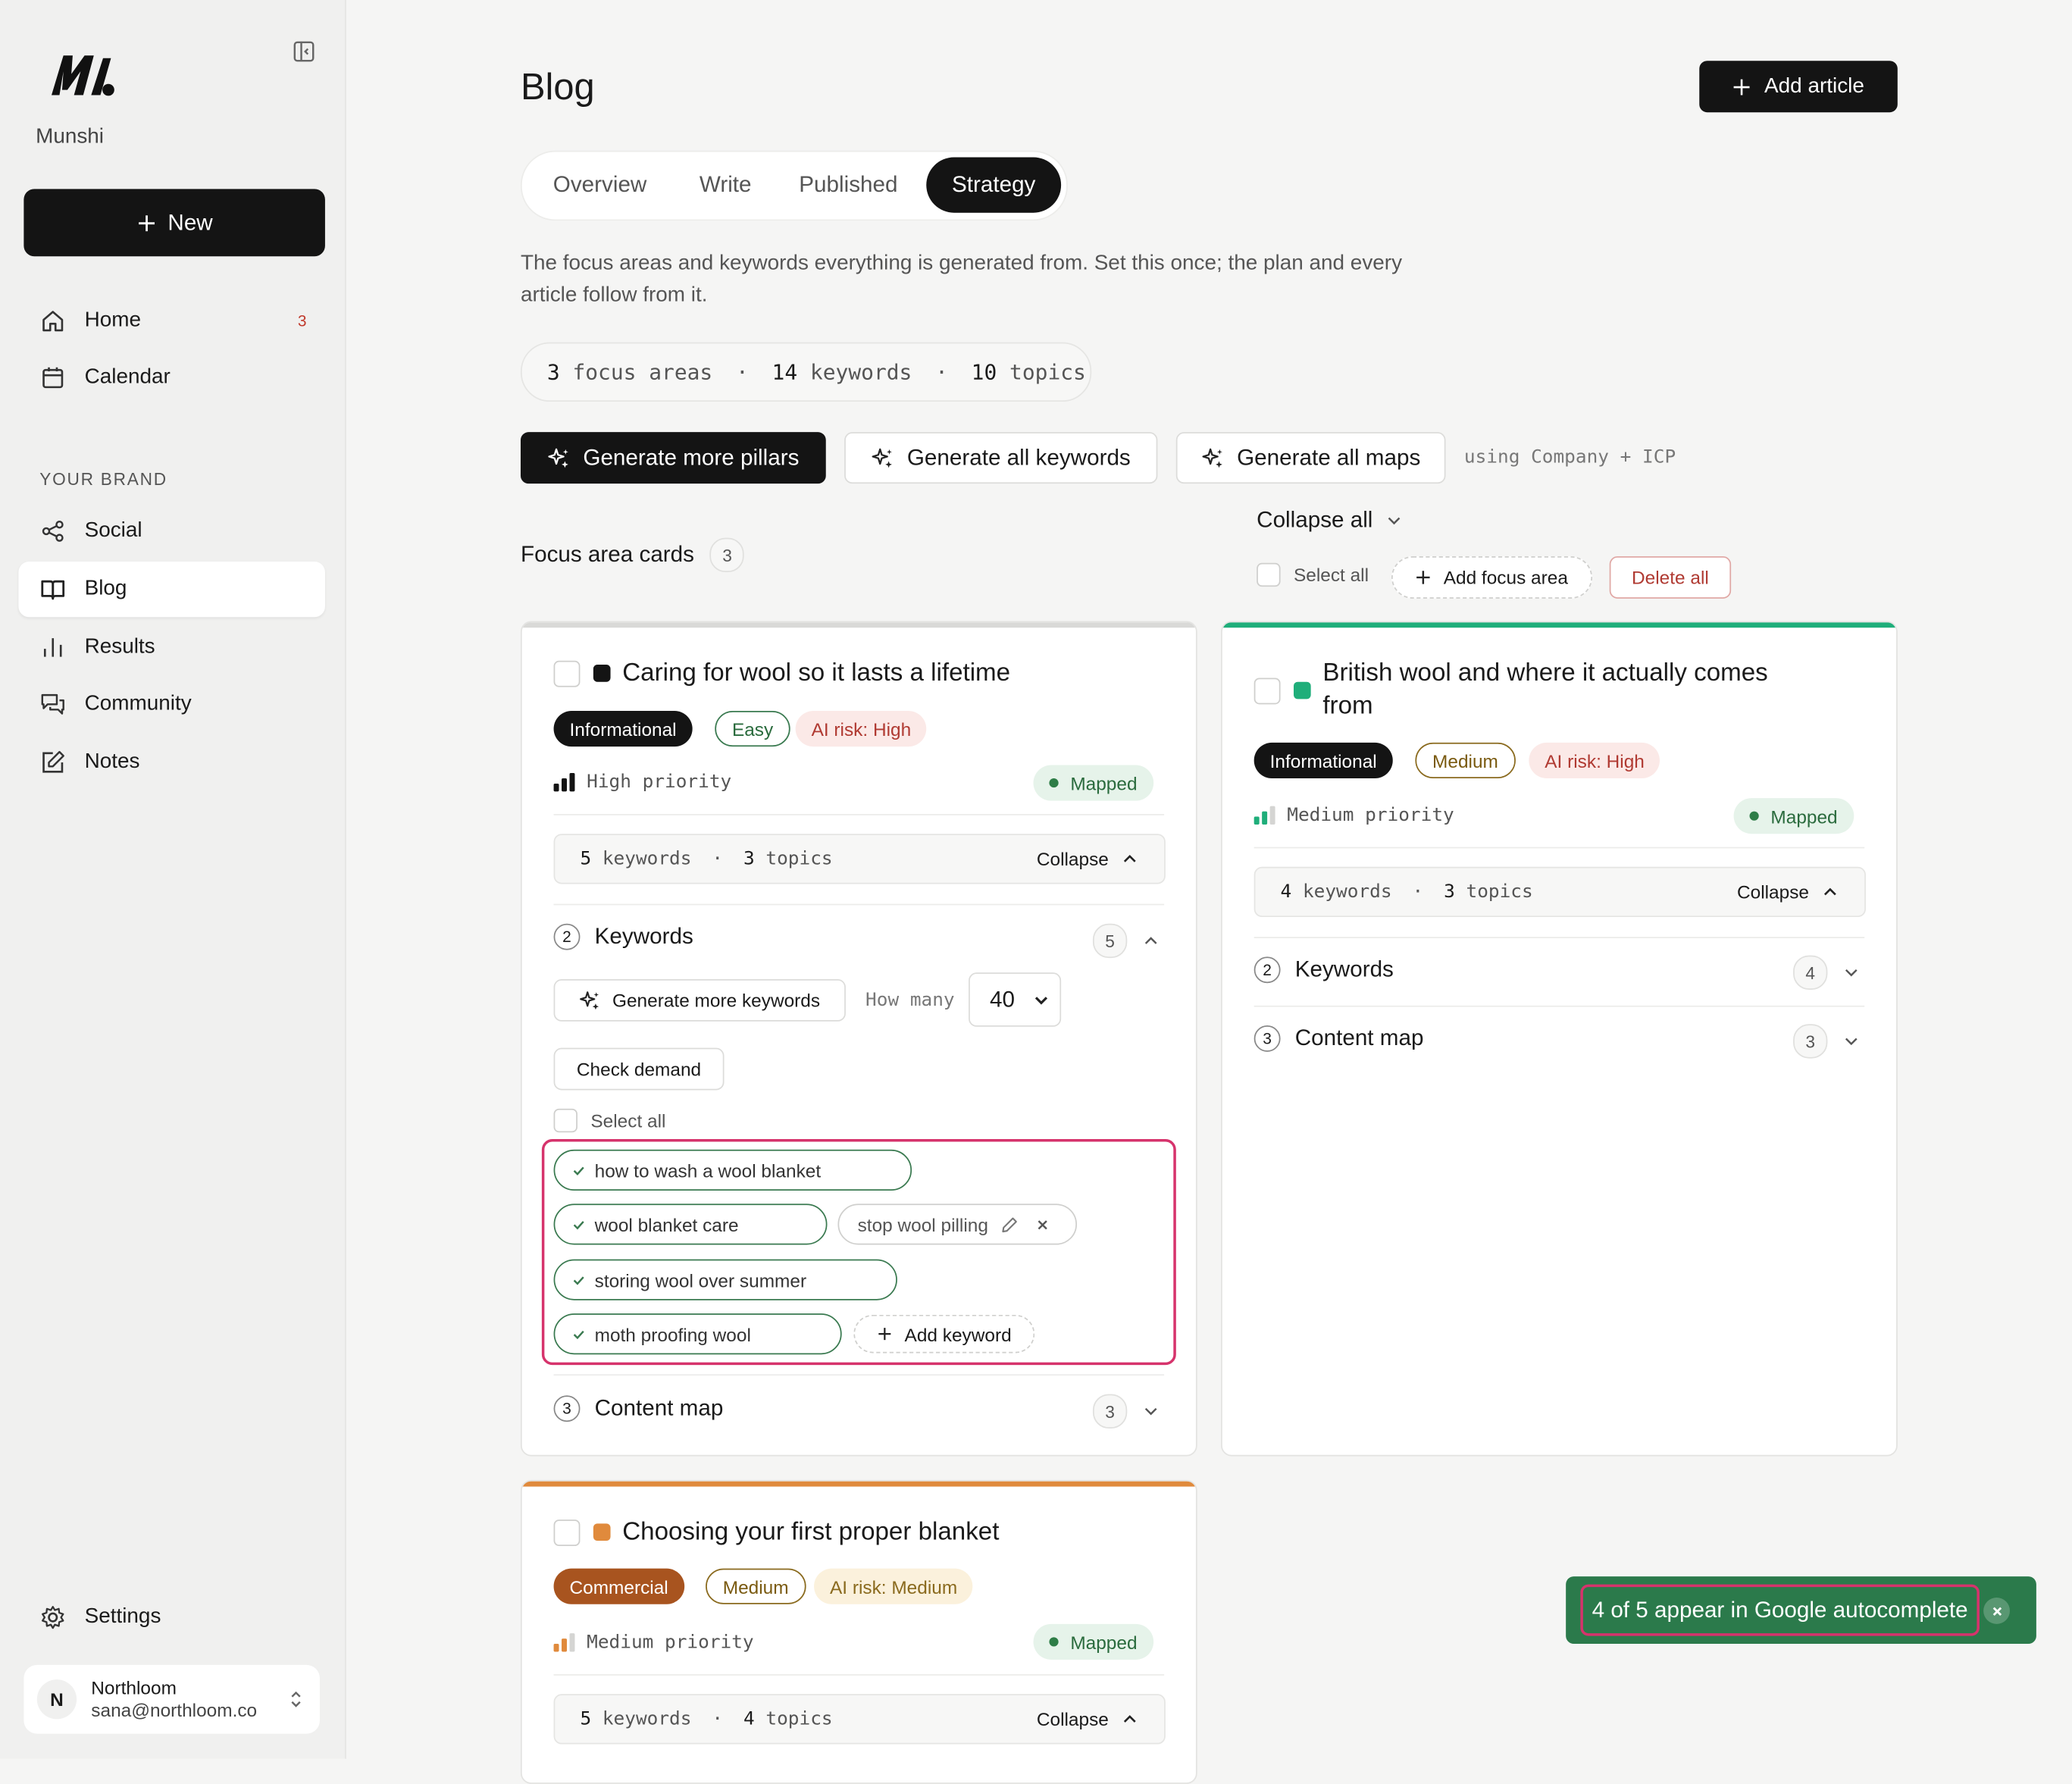 The height and width of the screenshot is (1784, 2072). I want to click on generate-pillars-button: Generate more pillars, so click(673, 458).